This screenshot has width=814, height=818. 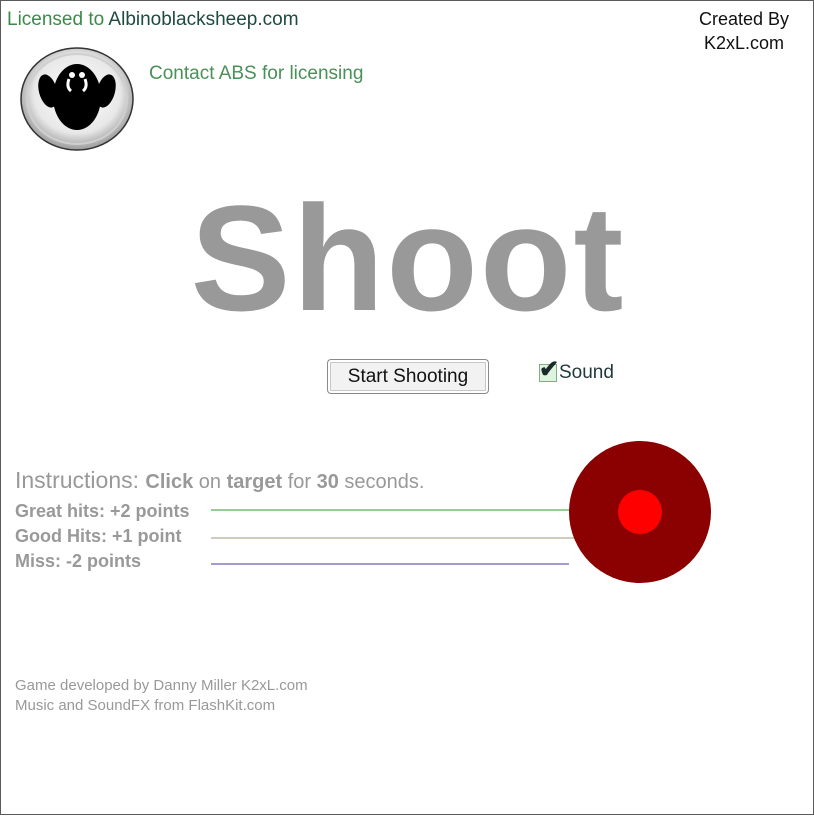 What do you see at coordinates (145, 705) in the screenshot?
I see `credits-line2: Music and SoundFX from FlashKit.com` at bounding box center [145, 705].